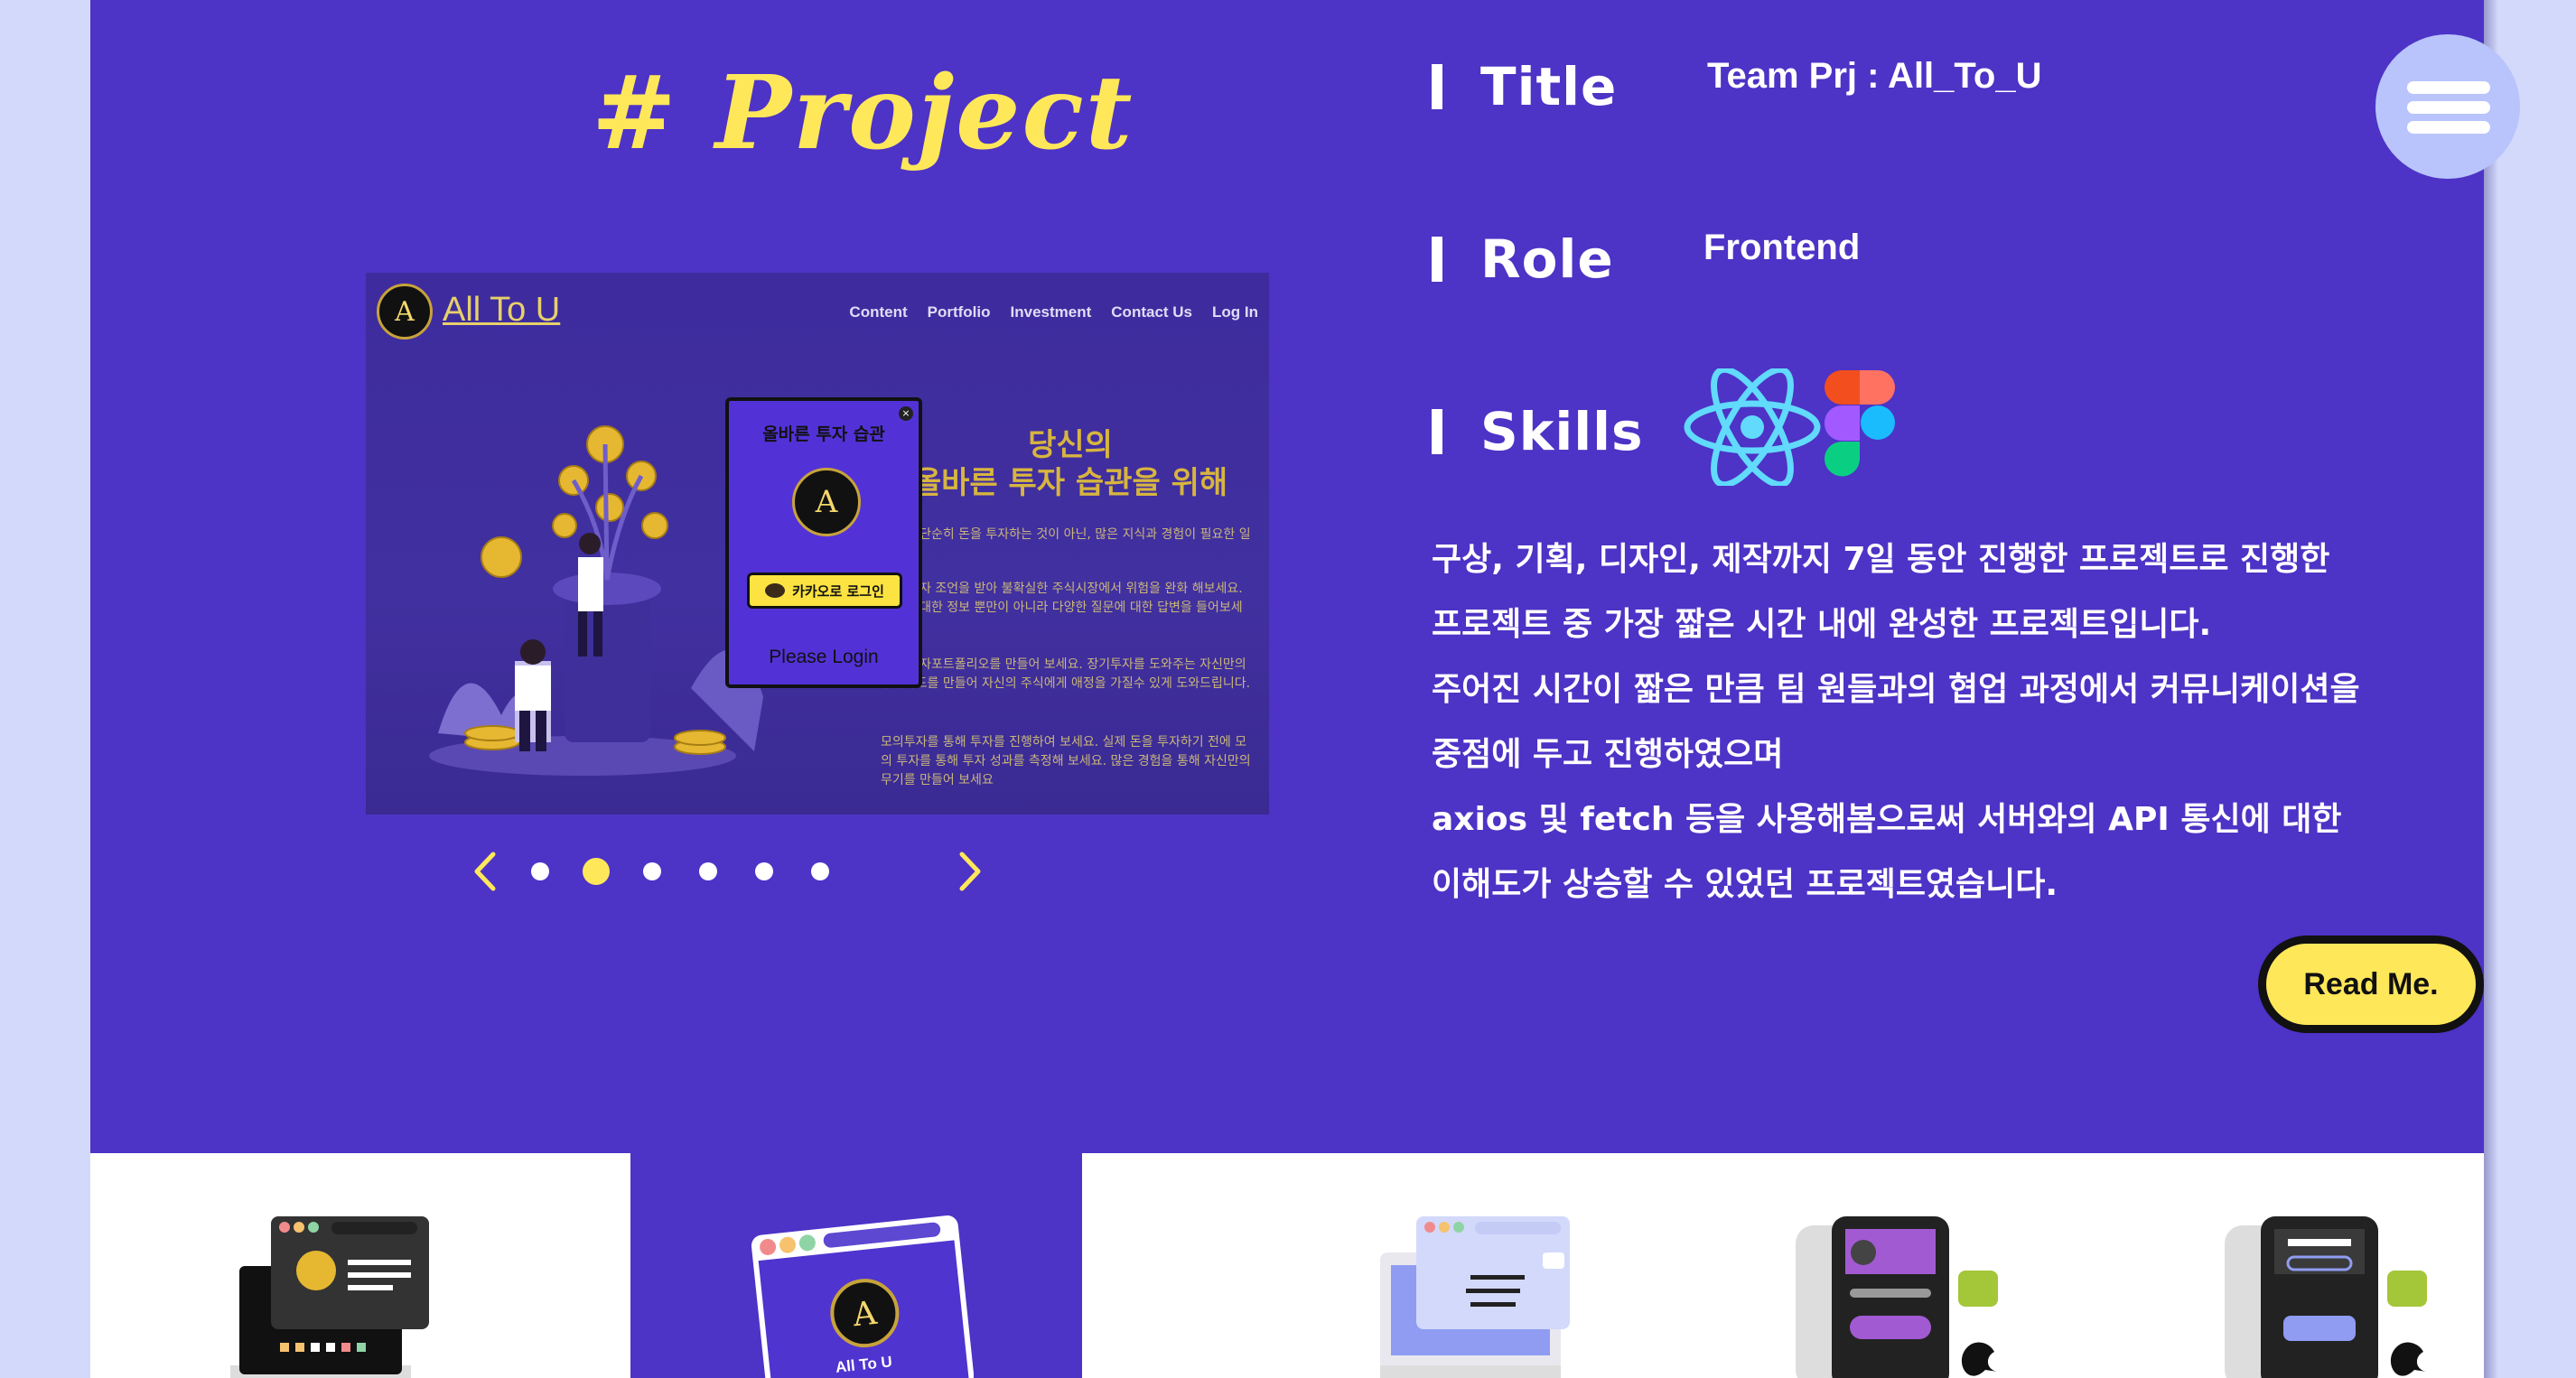 The width and height of the screenshot is (2576, 1378). Describe the element at coordinates (1608, 754) in the screenshot. I see `description-line: 중점에 두고 진행하였으며` at that location.